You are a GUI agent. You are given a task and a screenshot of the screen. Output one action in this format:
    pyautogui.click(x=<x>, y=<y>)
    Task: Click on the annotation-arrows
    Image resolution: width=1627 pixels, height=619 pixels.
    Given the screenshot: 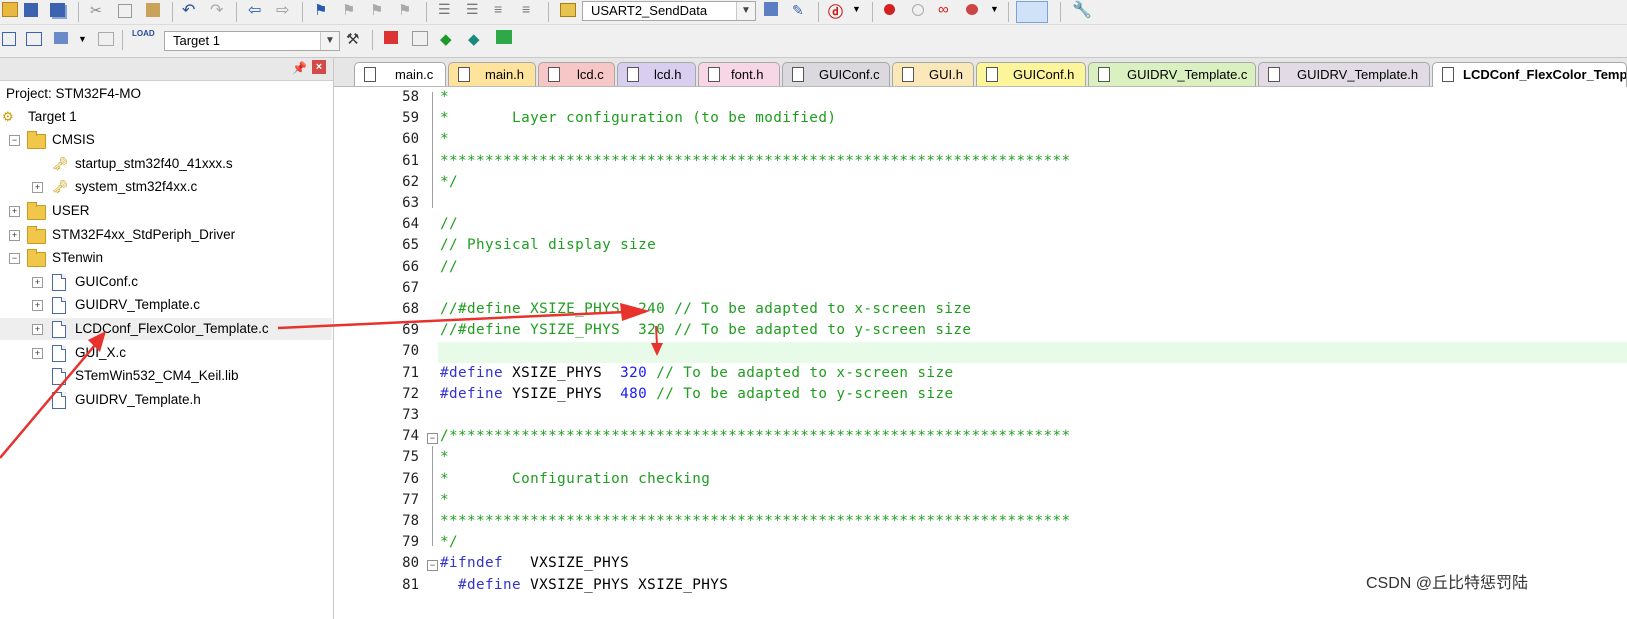 What is the action you would take?
    pyautogui.click(x=331, y=381)
    